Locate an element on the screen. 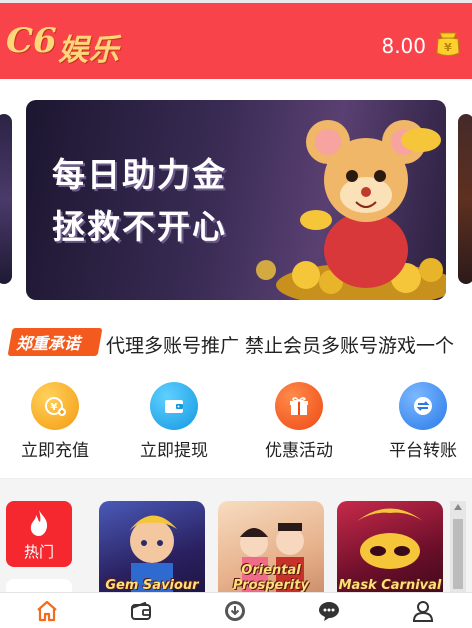 The image size is (472, 628). banner-next-slide is located at coordinates (465, 199).